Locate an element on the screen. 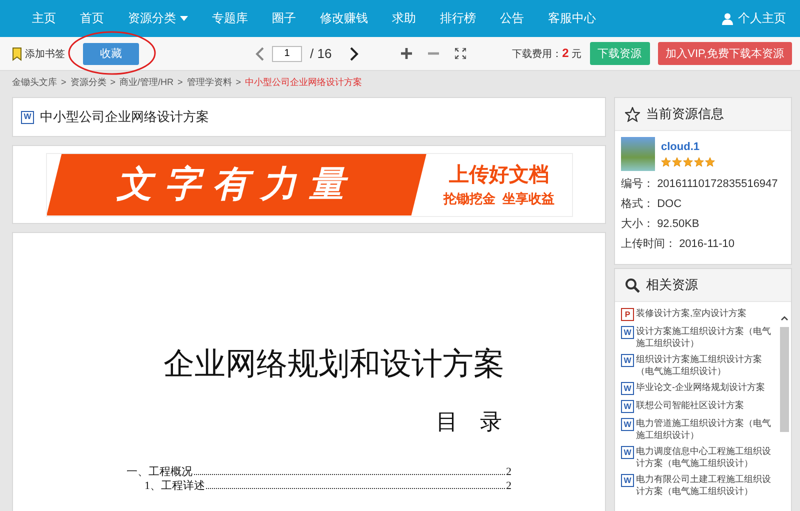 The height and width of the screenshot is (511, 800). download-fee: 下载费用：2 元 is located at coordinates (547, 53).